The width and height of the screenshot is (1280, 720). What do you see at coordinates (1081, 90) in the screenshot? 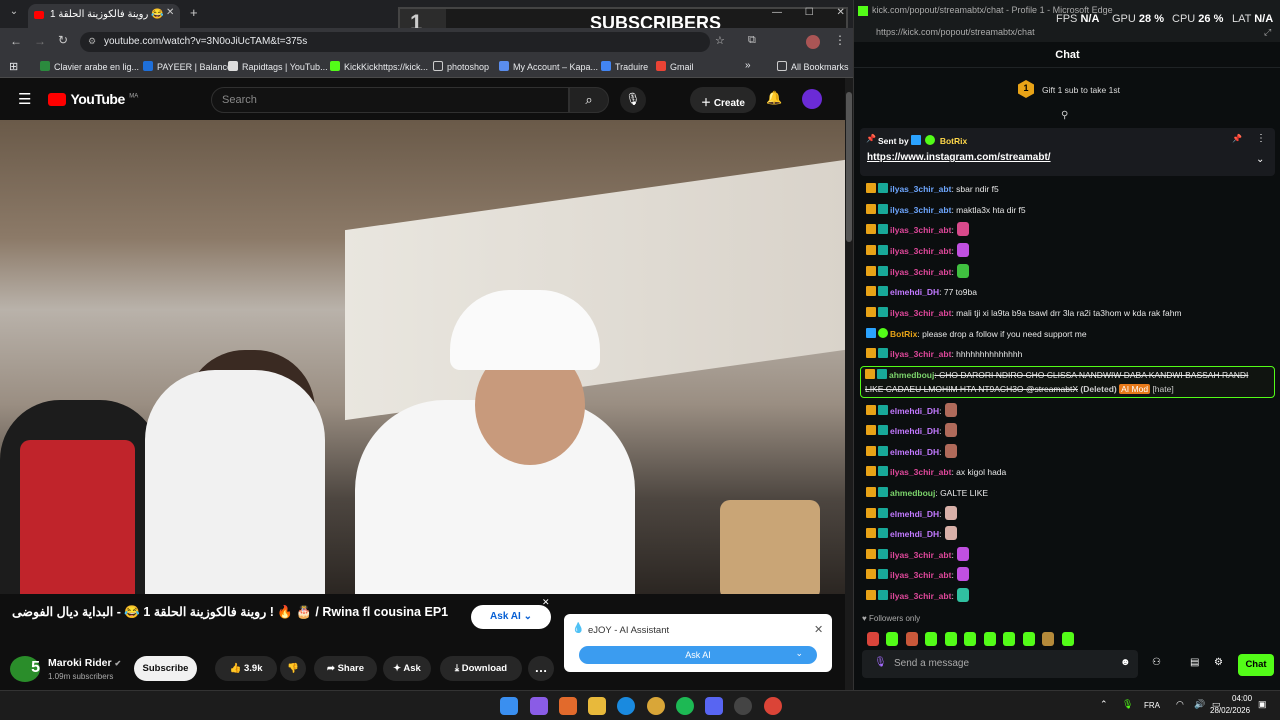
I see `gift-sub-prompt: Gift 1 sub to take 1st` at bounding box center [1081, 90].